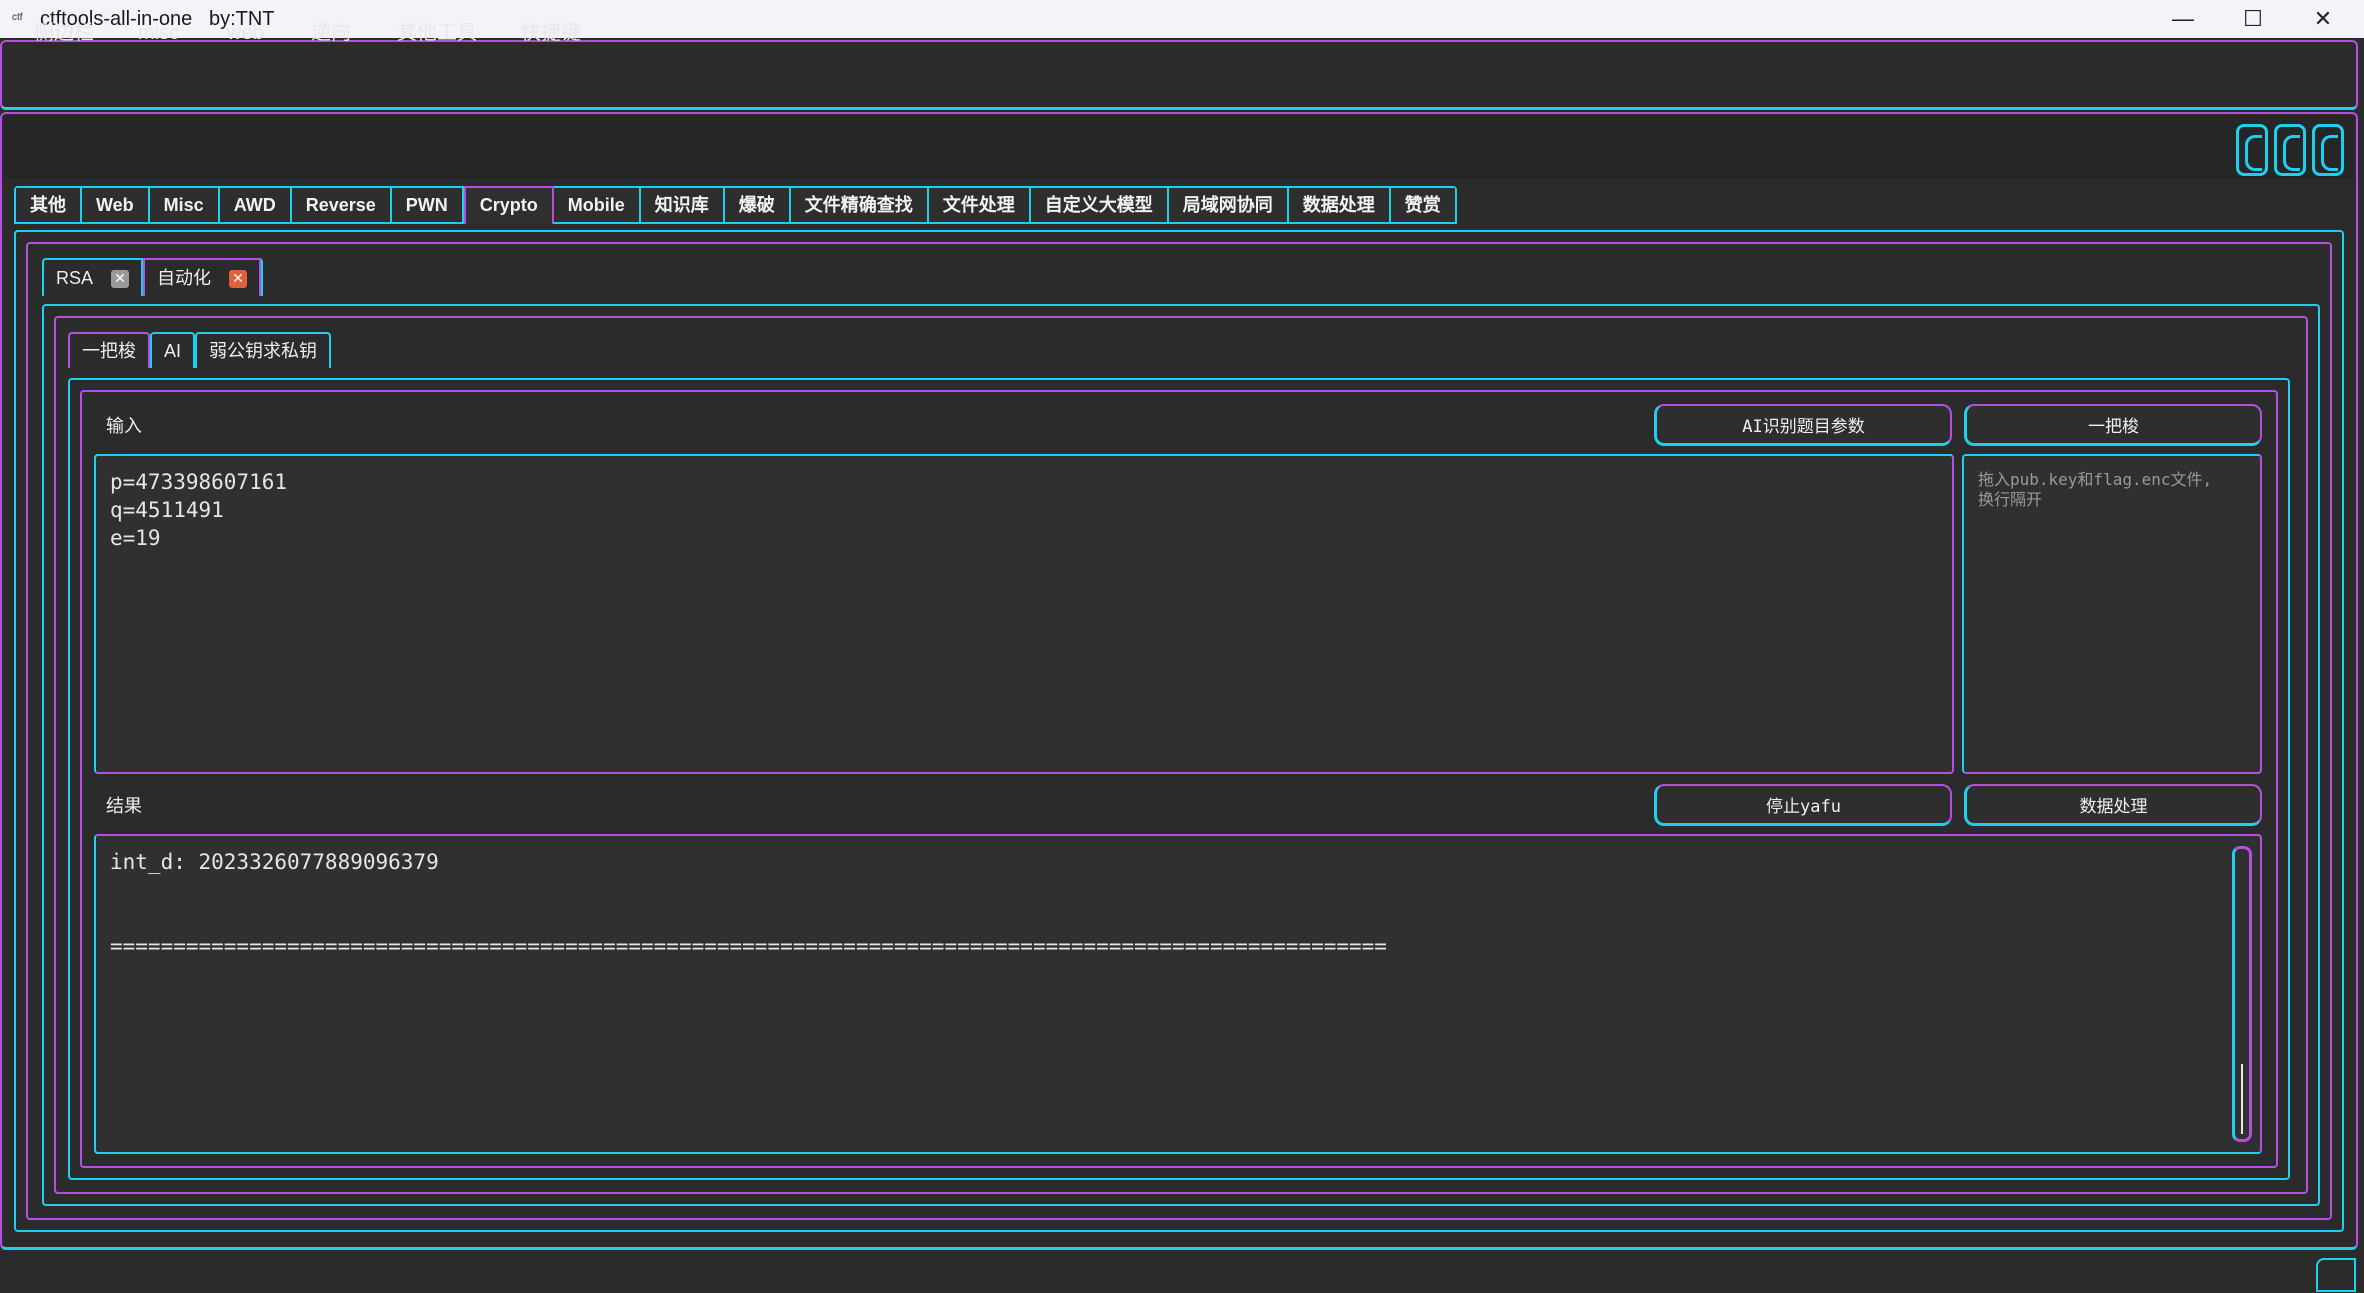 This screenshot has height=1293, width=2364. What do you see at coordinates (2253, 19) in the screenshot?
I see `maximize-icon: ☐` at bounding box center [2253, 19].